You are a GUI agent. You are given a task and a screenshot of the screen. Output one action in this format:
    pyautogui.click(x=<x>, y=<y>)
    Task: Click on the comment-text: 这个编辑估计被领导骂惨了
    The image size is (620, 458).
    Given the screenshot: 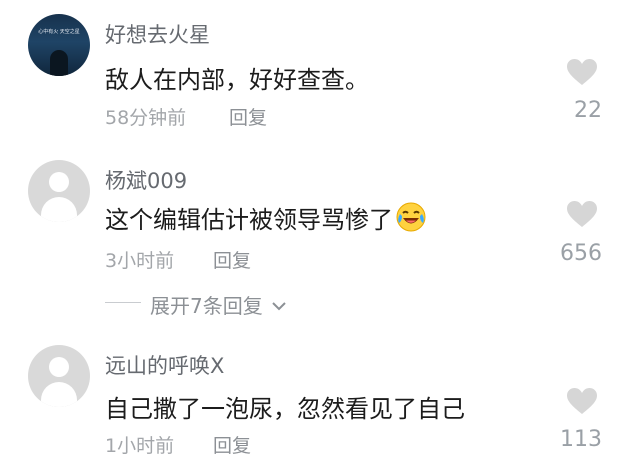 What is the action you would take?
    pyautogui.click(x=266, y=217)
    